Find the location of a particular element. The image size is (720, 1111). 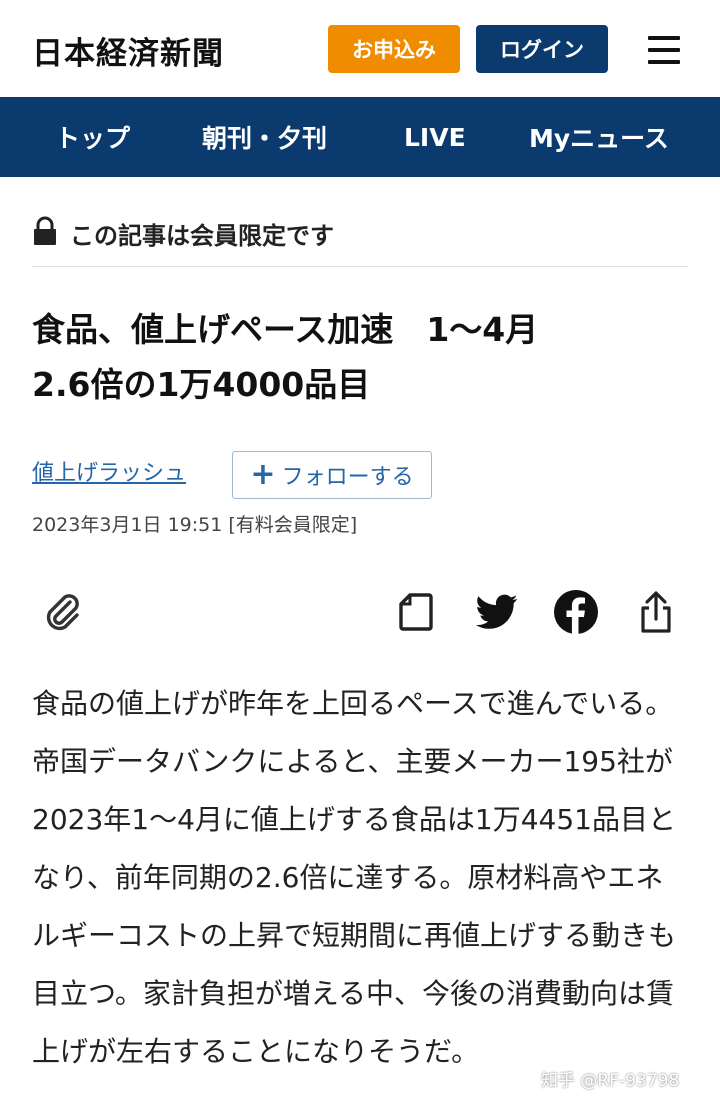

nav-item-live: LIVE is located at coordinates (435, 137).